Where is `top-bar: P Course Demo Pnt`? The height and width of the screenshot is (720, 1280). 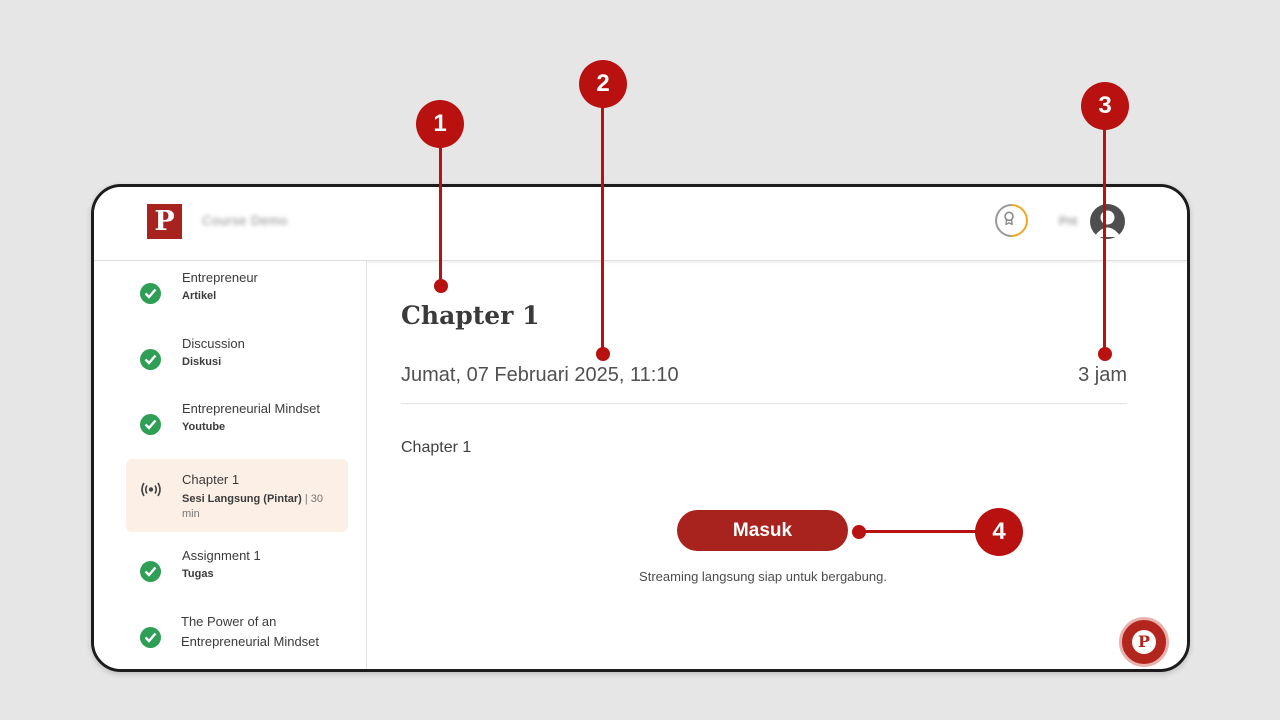 top-bar: P Course Demo Pnt is located at coordinates (640, 224).